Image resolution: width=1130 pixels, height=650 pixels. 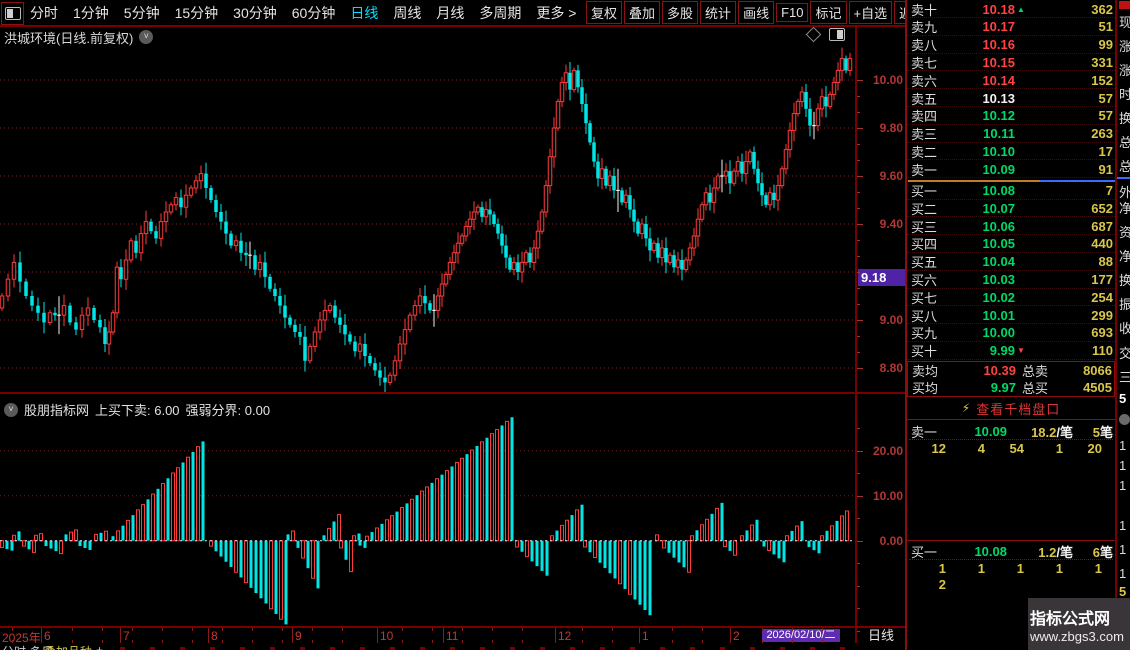 I want to click on timeframe-tab-8: 月线, so click(x=450, y=13).